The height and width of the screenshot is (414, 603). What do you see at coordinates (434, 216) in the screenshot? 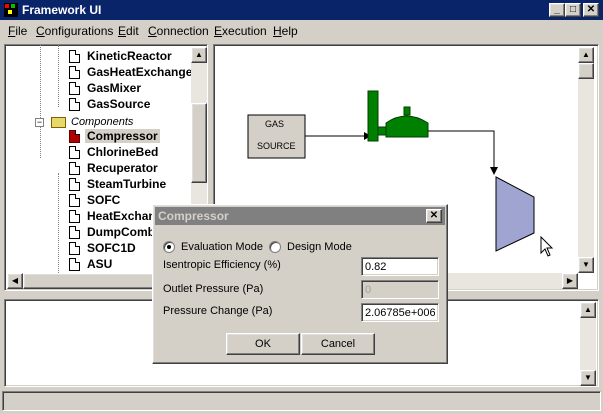
I see `dialog-close-icon: ✕` at bounding box center [434, 216].